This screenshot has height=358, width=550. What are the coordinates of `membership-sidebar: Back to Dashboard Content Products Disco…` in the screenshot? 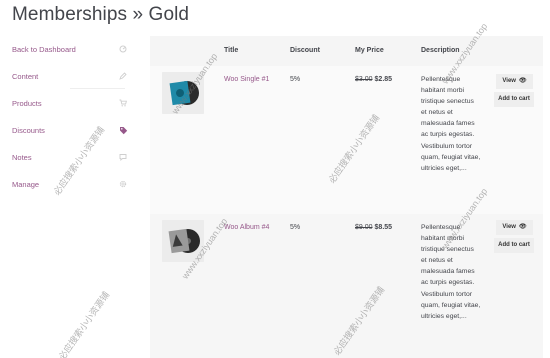 It's located at (70, 117).